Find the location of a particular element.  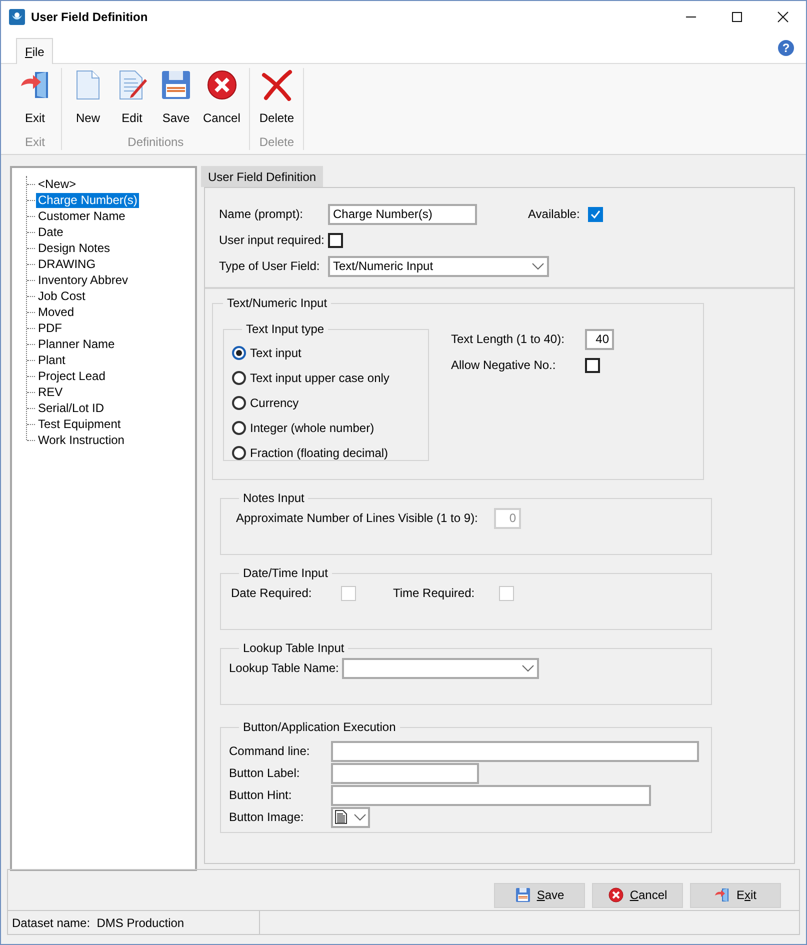

document-icon is located at coordinates (341, 817).